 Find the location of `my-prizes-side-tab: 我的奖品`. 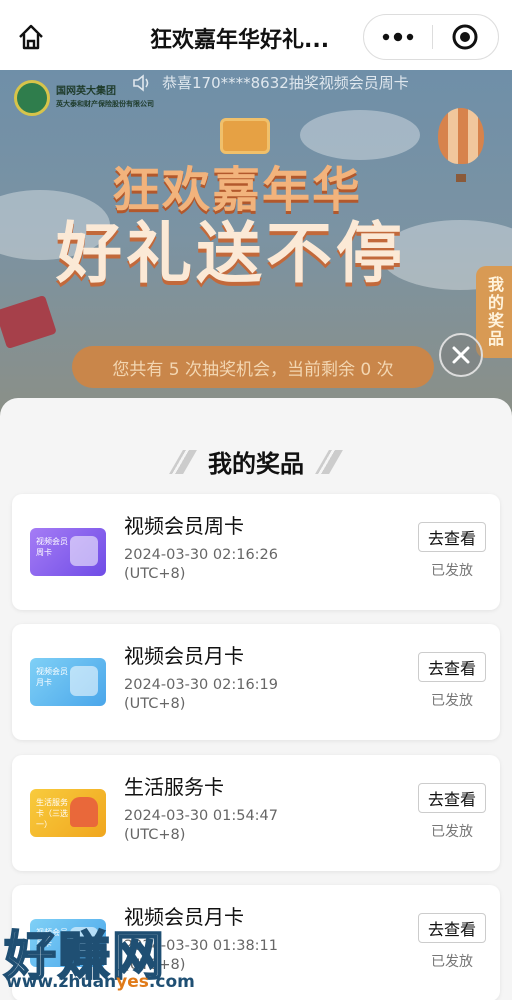

my-prizes-side-tab: 我的奖品 is located at coordinates (494, 312).